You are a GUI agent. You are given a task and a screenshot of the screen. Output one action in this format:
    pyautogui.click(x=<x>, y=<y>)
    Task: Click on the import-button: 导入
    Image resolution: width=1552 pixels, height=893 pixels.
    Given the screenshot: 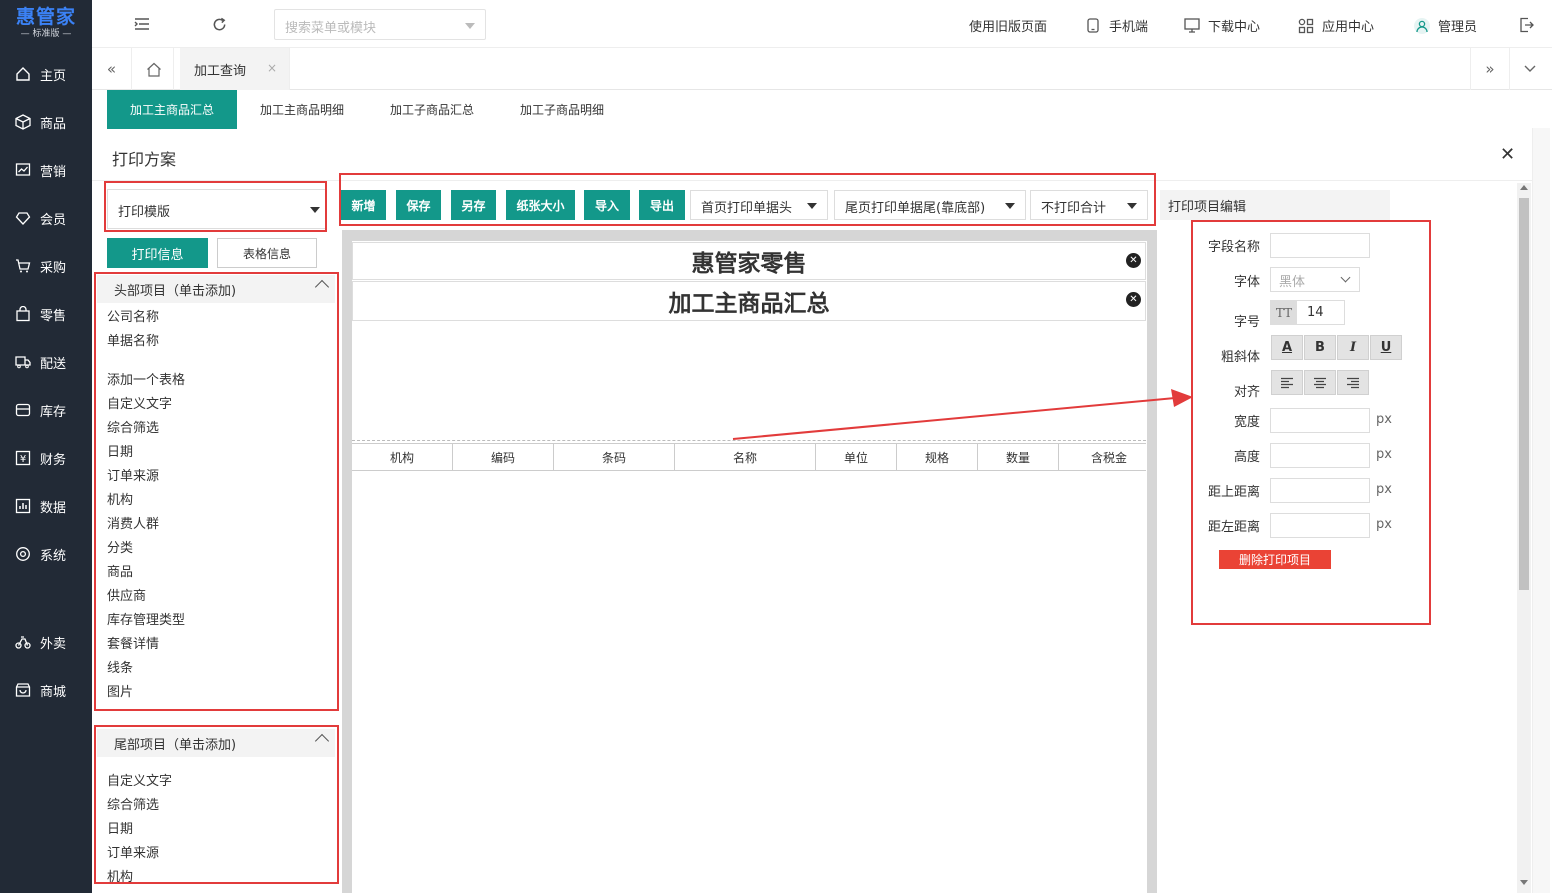 What is the action you would take?
    pyautogui.click(x=607, y=205)
    